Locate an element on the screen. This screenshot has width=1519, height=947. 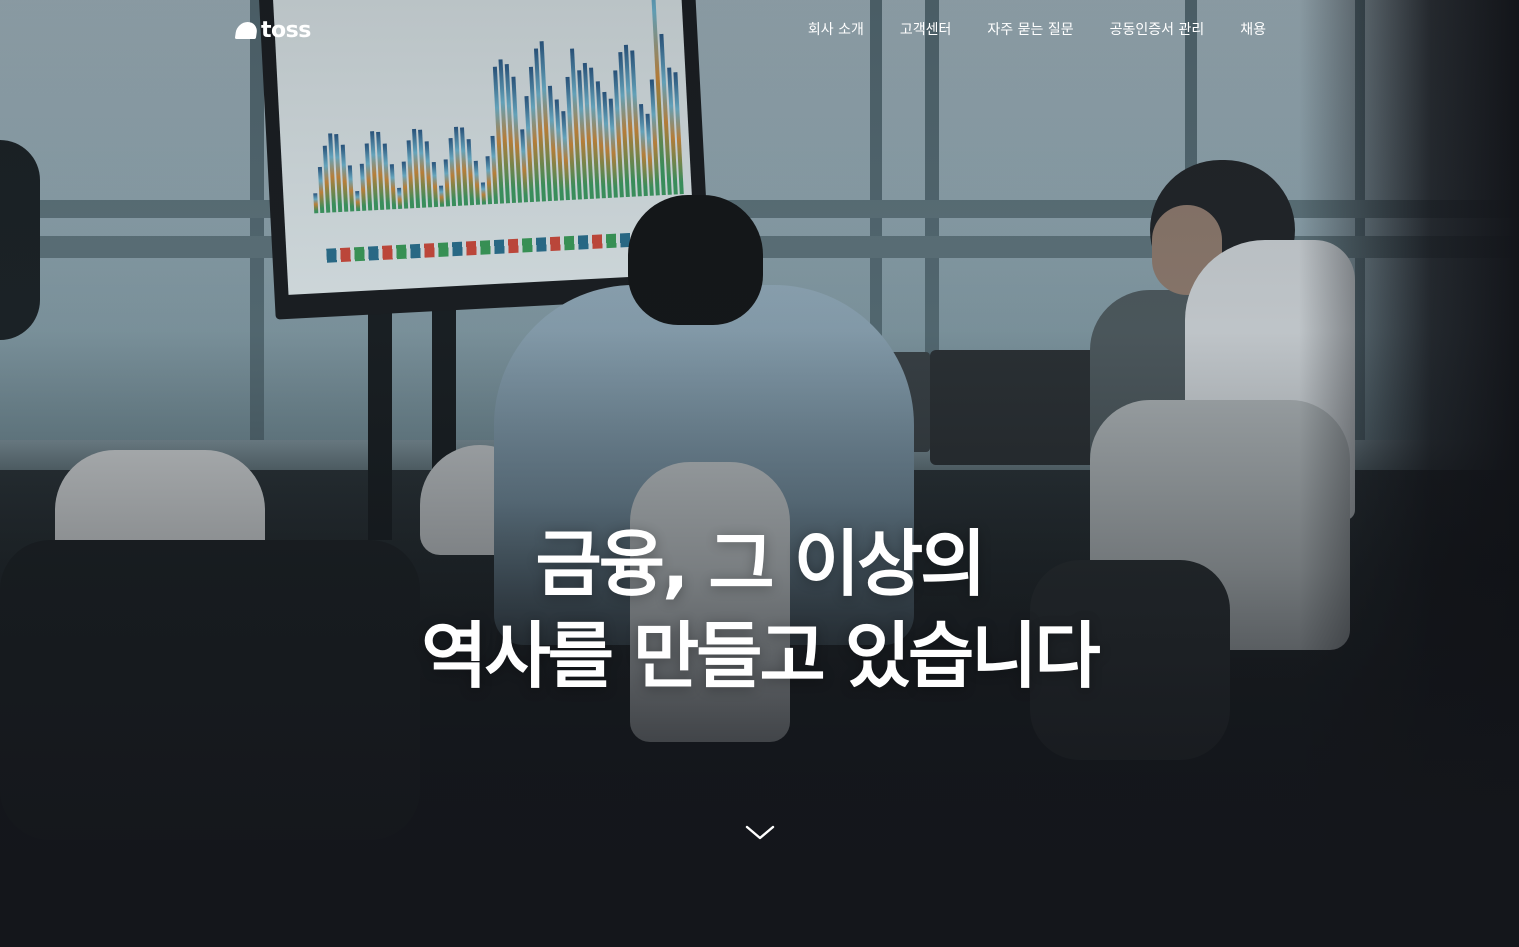
scroll-down-button is located at coordinates (760, 832).